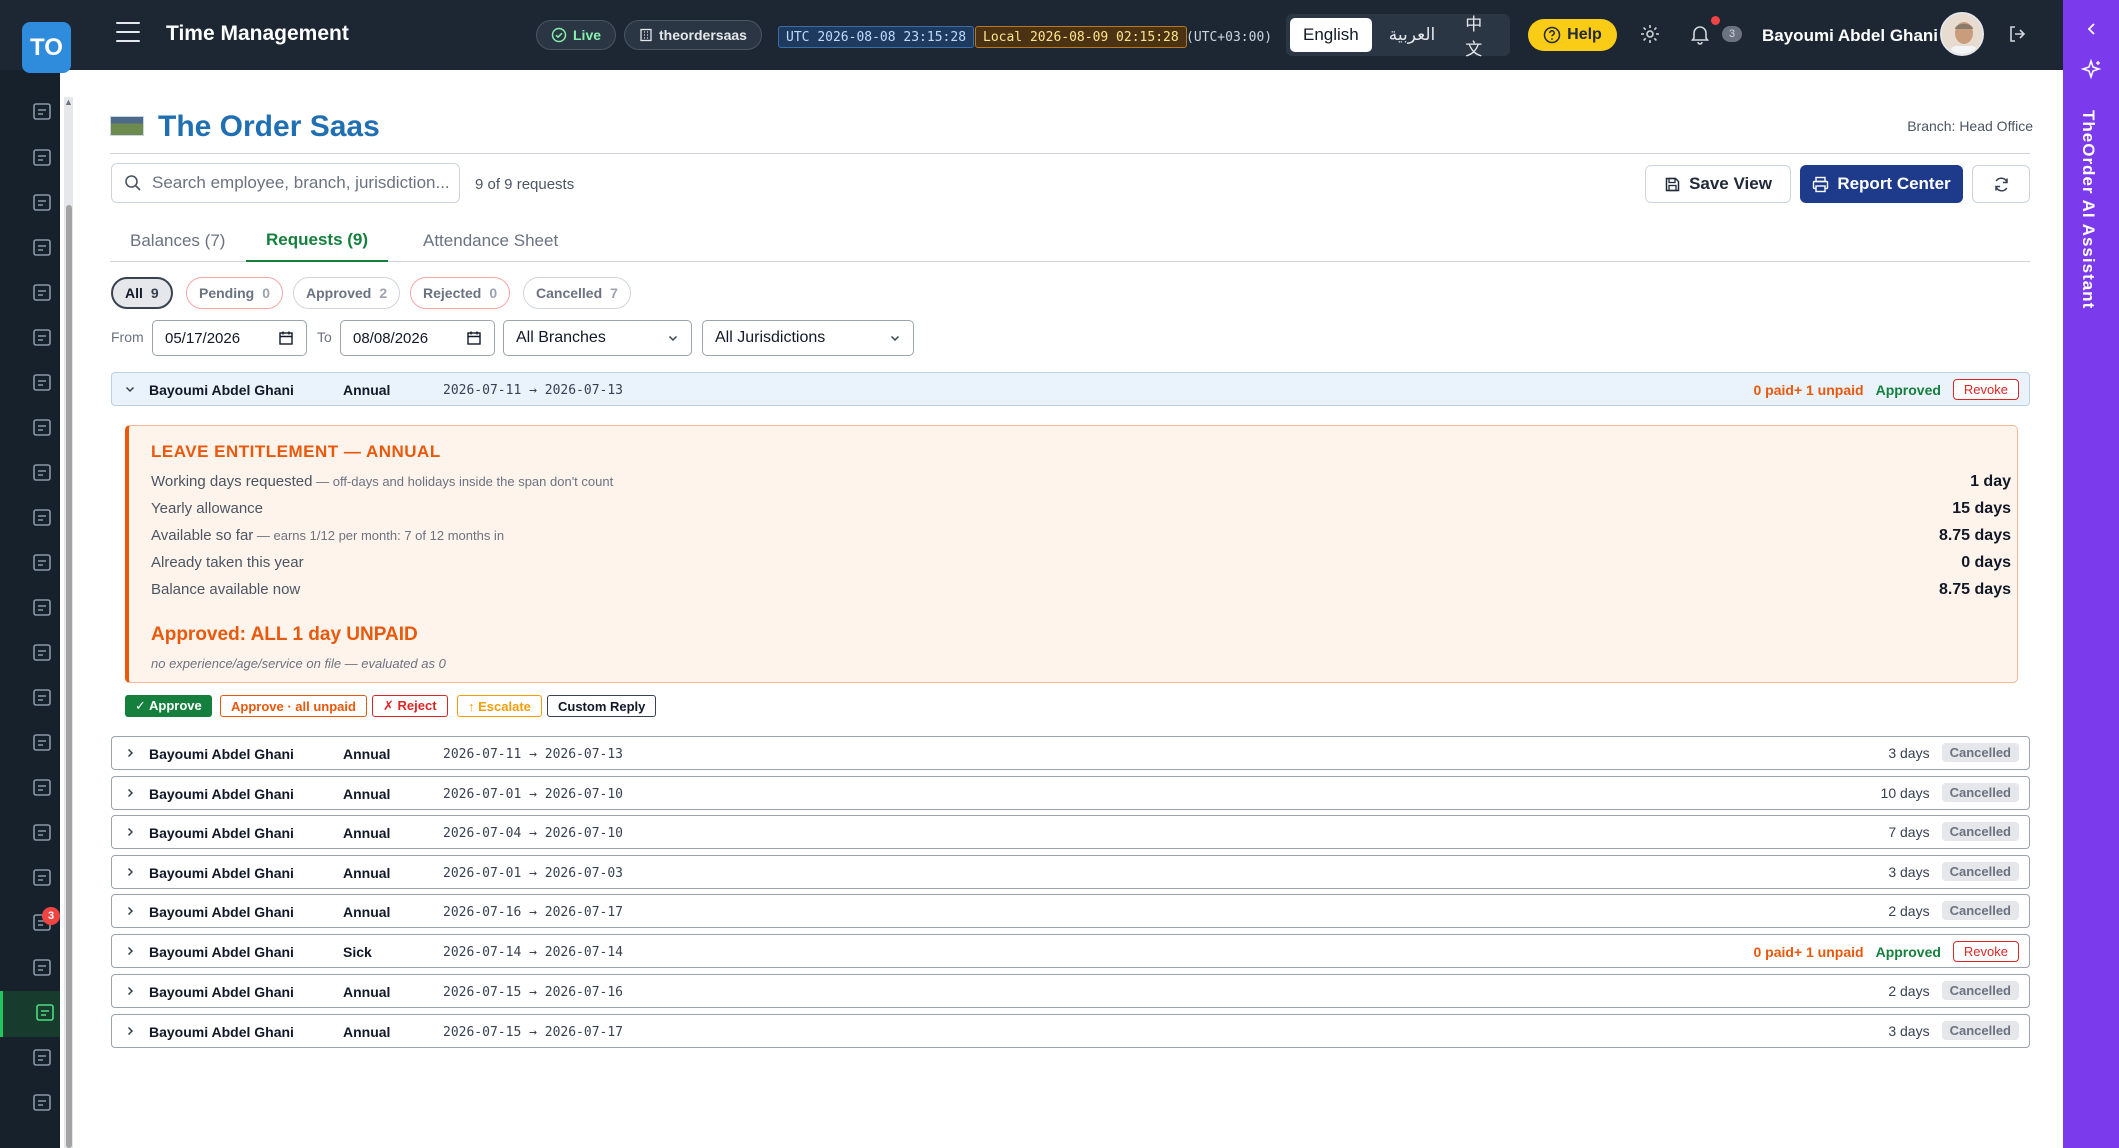 The height and width of the screenshot is (1148, 2119). I want to click on help-button: Help, so click(1572, 35).